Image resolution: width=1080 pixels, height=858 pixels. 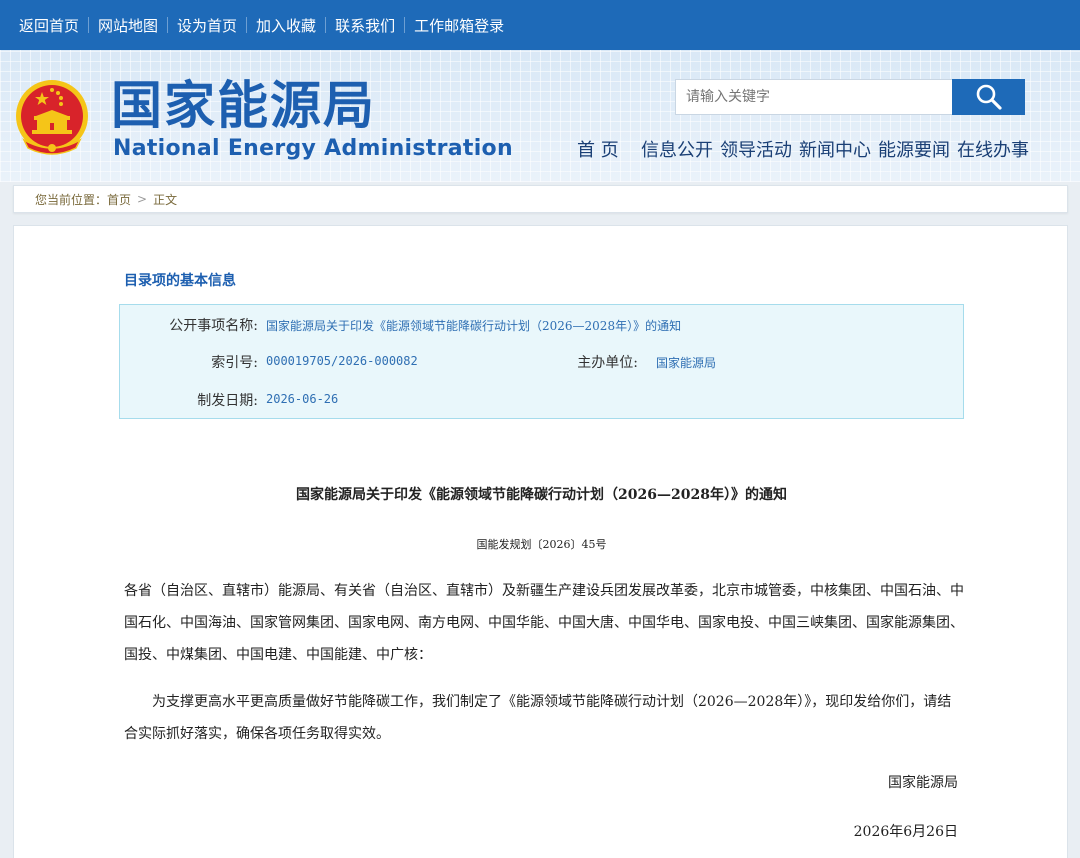 I want to click on document-signature: 国家能源局, so click(x=923, y=783).